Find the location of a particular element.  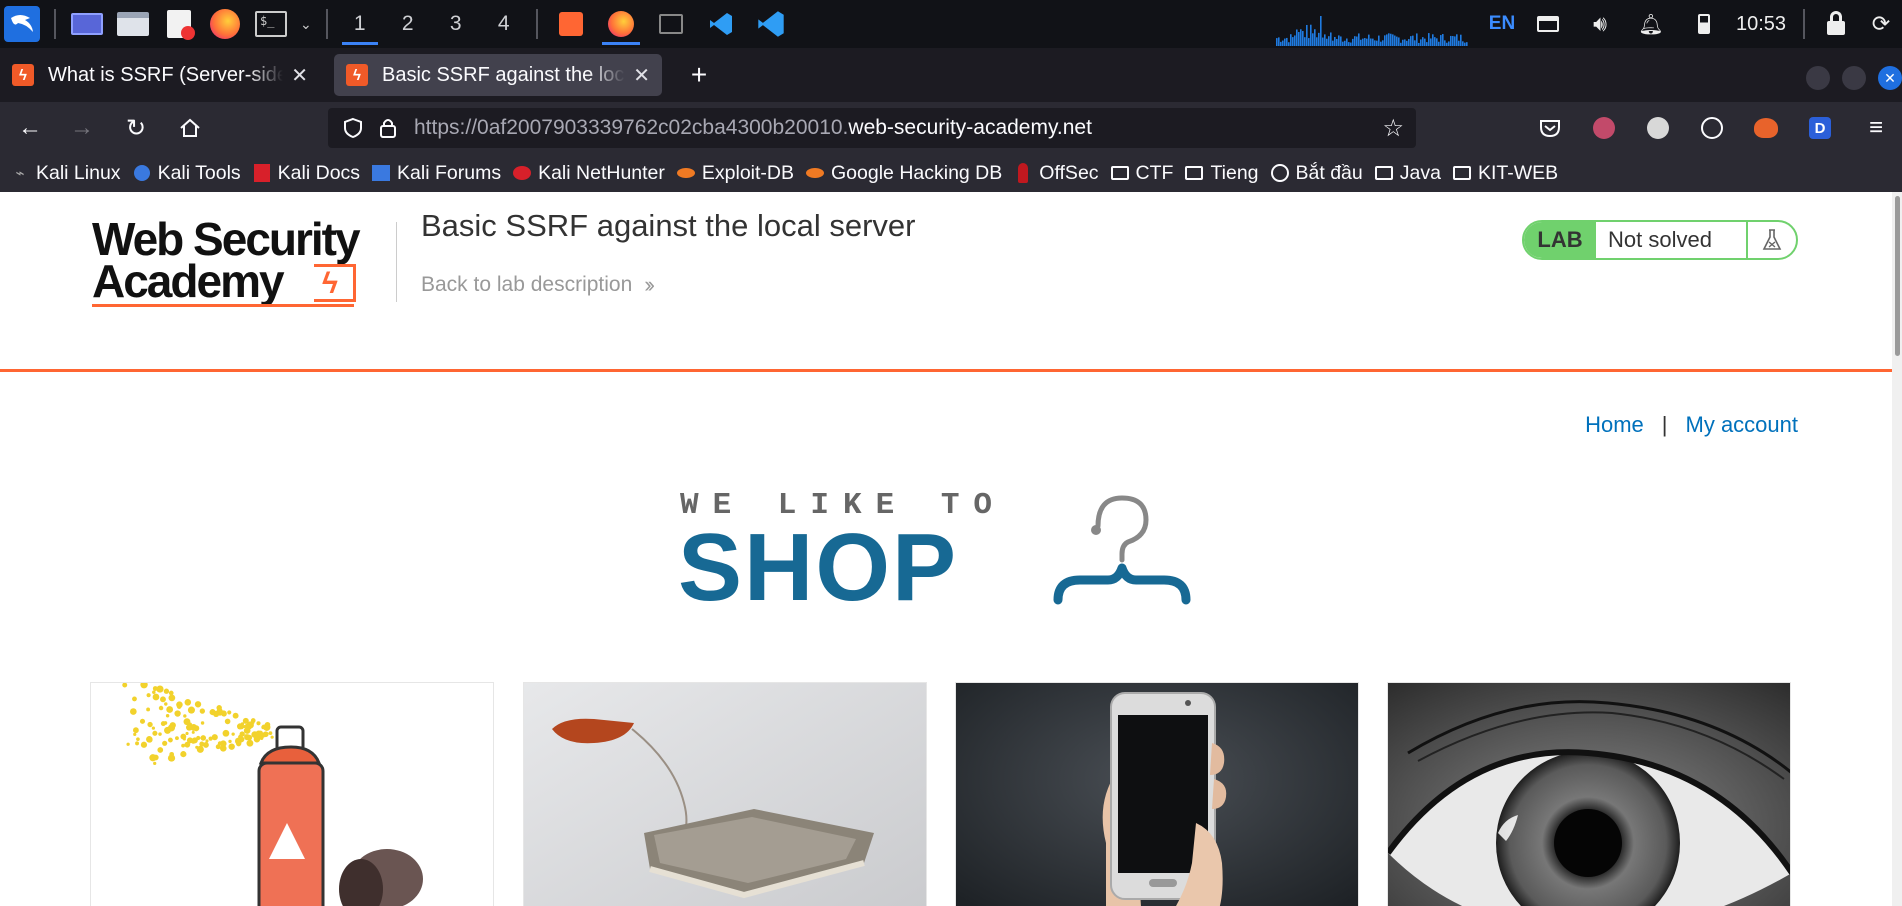

home-link: Home is located at coordinates (1614, 425).